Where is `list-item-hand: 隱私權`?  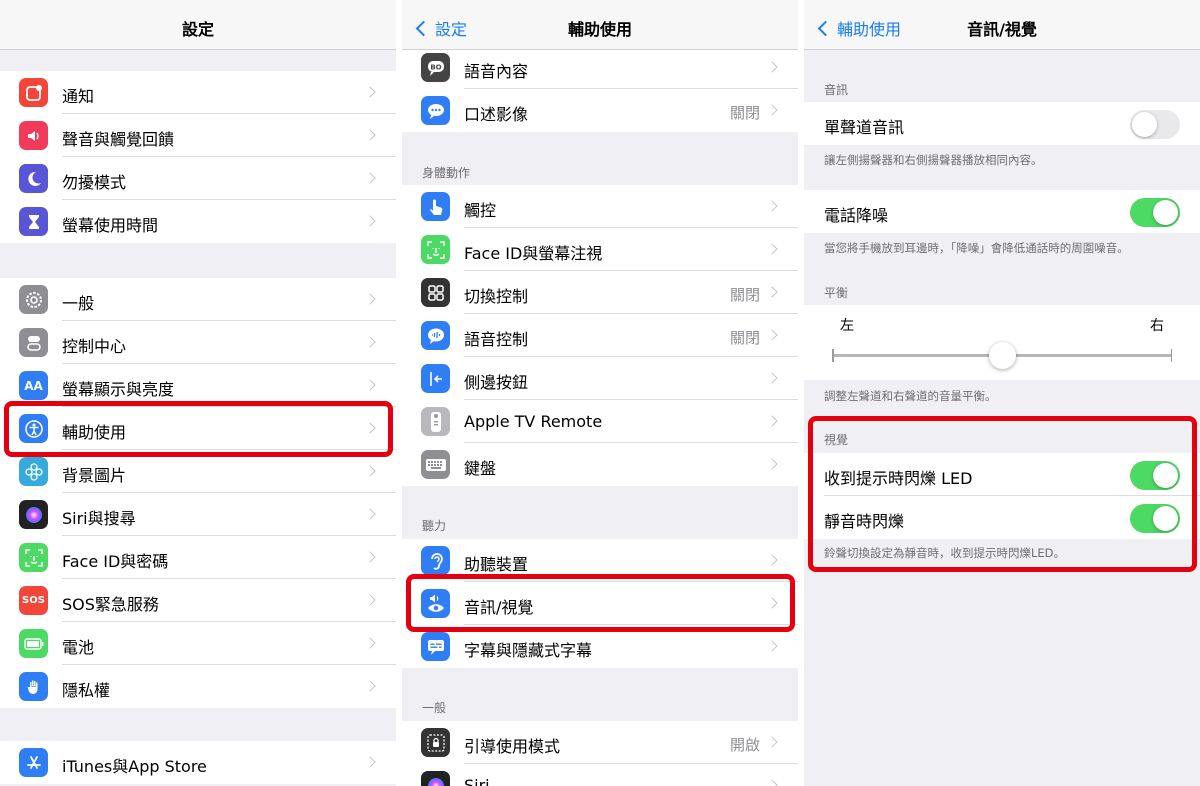 list-item-hand: 隱私權 is located at coordinates (198, 686).